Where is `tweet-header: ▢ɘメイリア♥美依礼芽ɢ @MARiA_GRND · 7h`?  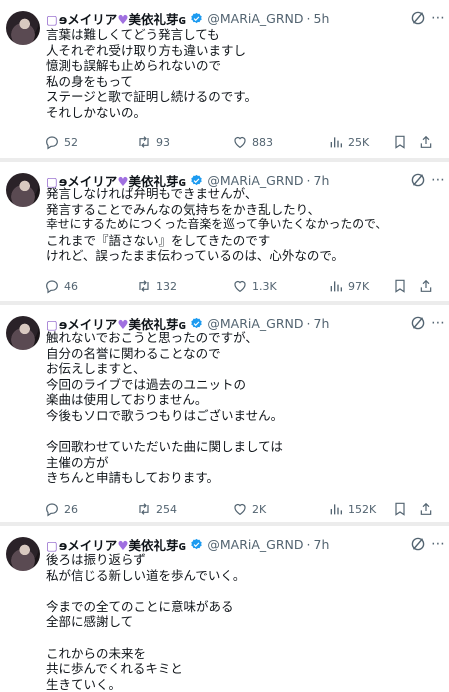
tweet-header: ▢ɘメイリア♥美依礼芽ɢ @MARiA_GRND · 7h is located at coordinates (242, 544).